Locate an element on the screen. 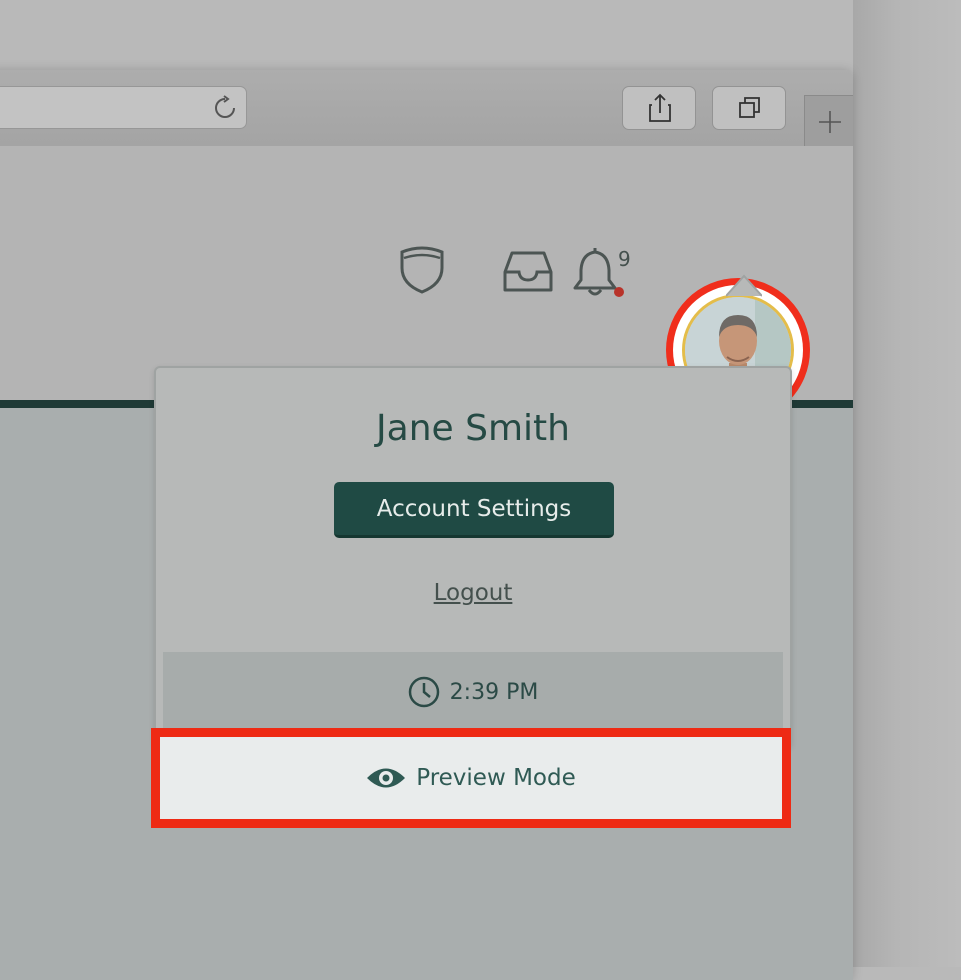  inbox-icon is located at coordinates (528, 274).